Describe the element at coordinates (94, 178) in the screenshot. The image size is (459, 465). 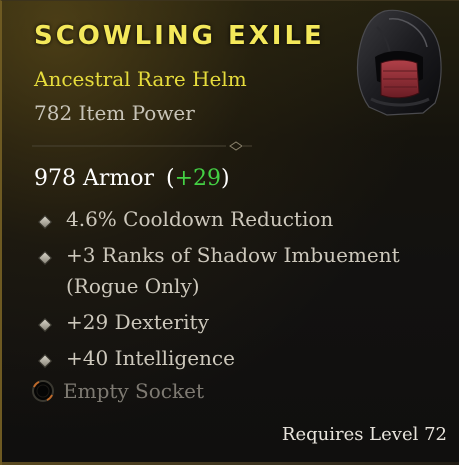
I see `armor-value: 978 Armor` at that location.